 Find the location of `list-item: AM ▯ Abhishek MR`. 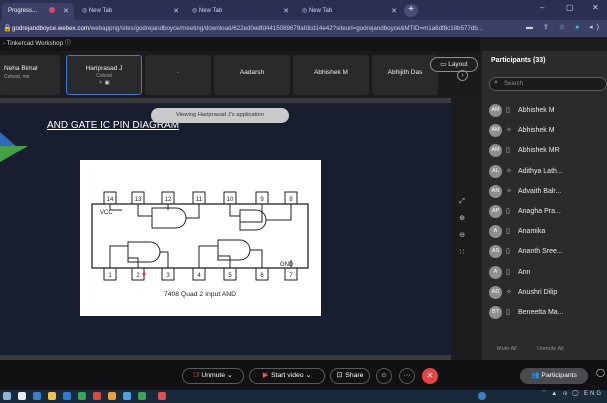

list-item: AM ▯ Abhishek MR is located at coordinates (544, 151).